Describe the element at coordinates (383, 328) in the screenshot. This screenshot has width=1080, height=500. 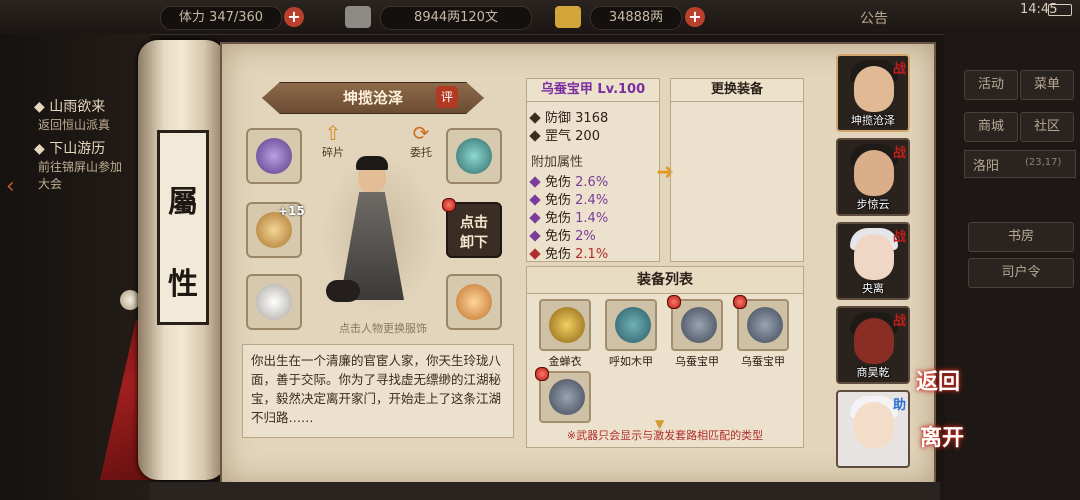
I see `change-outfit-hint: 点击人物更换服饰` at that location.